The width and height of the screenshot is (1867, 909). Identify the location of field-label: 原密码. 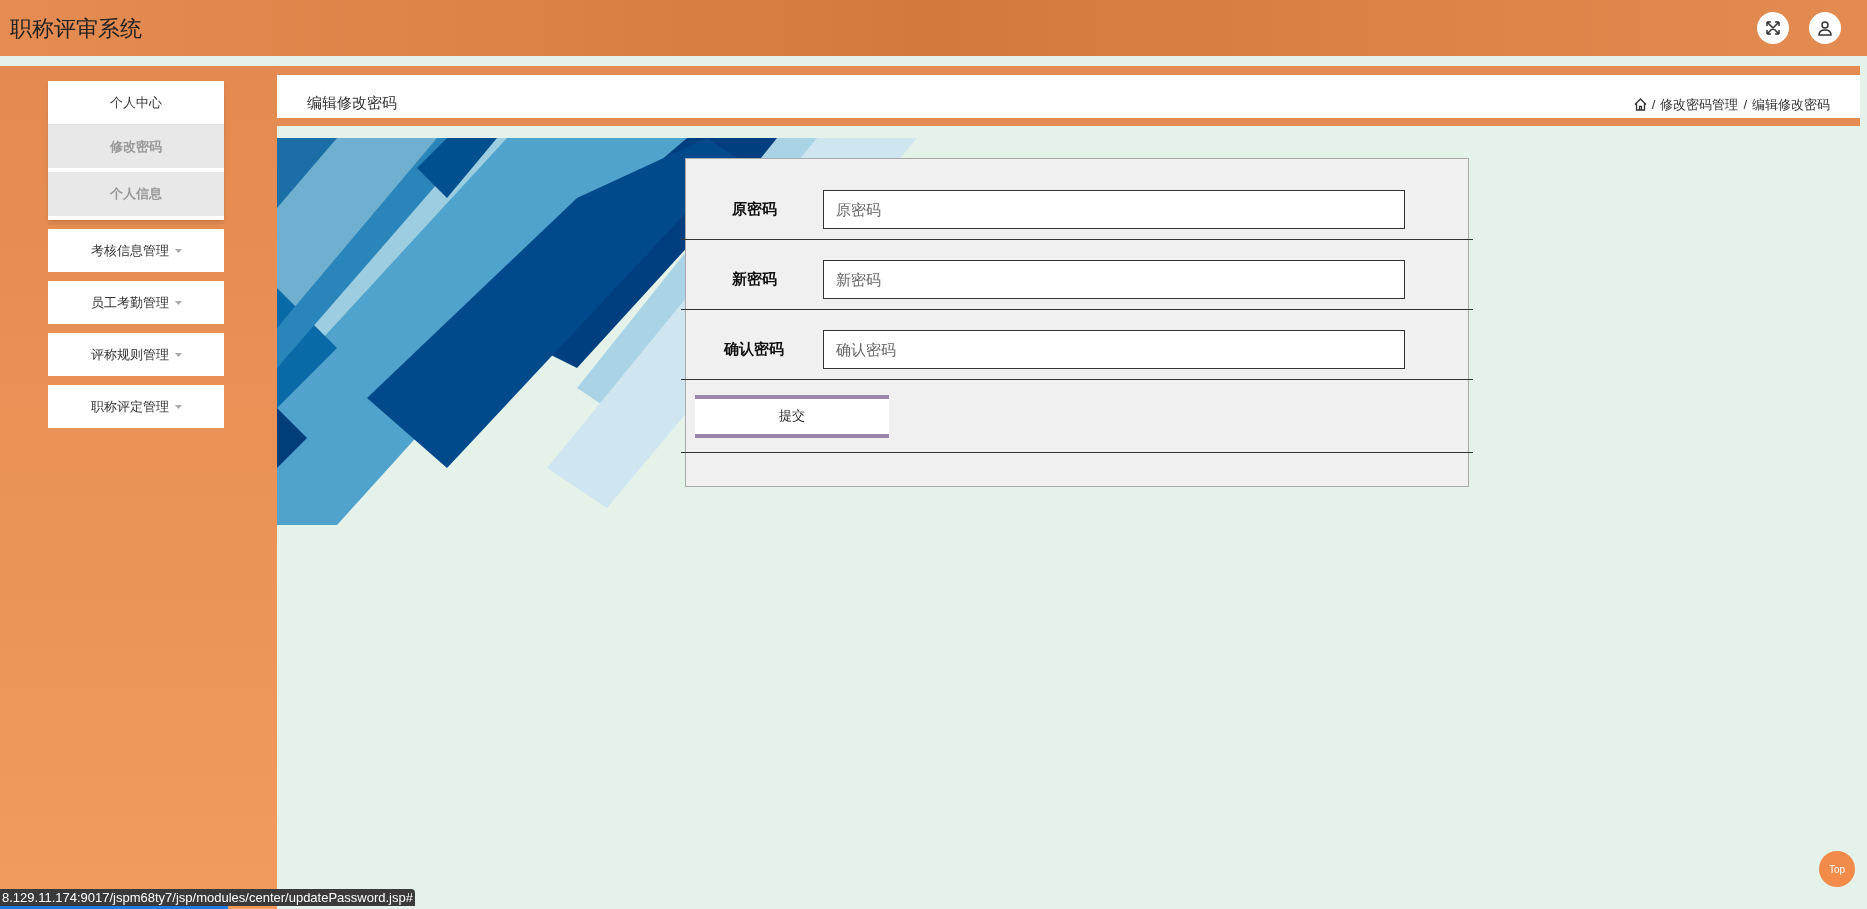
(754, 210).